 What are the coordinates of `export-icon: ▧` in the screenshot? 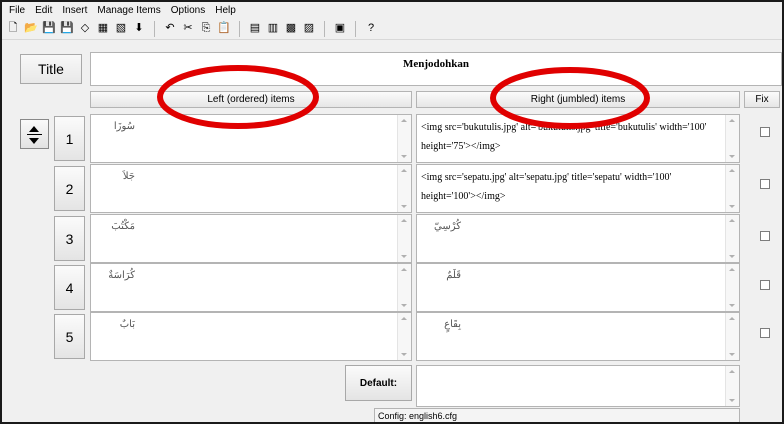 It's located at (121, 29).